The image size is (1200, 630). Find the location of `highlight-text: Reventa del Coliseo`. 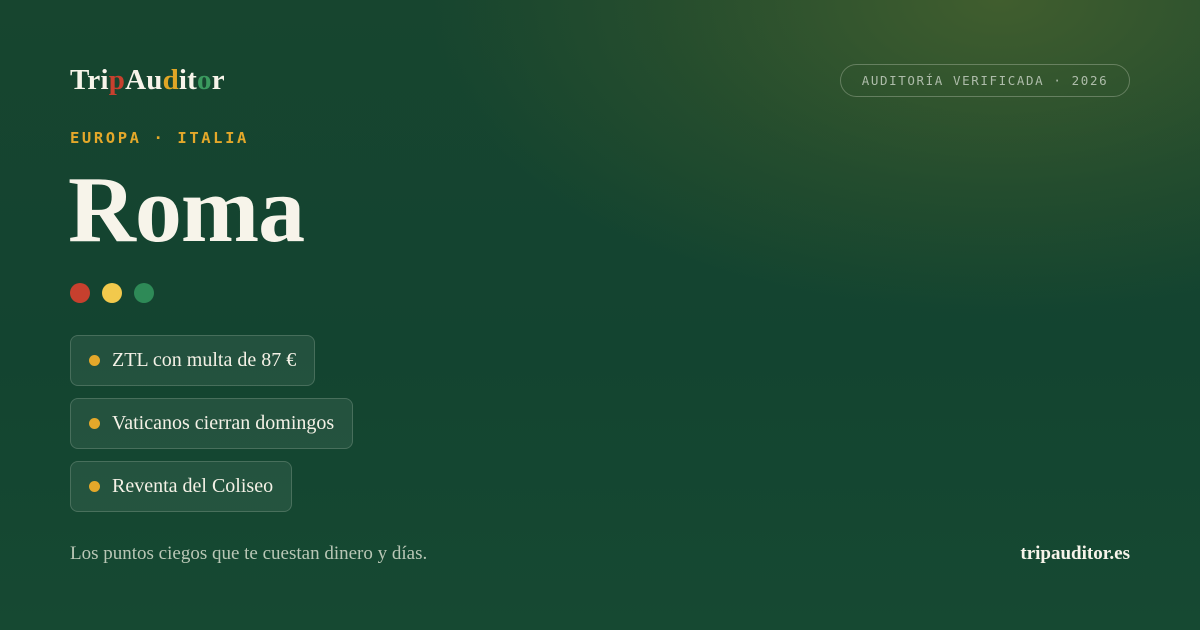

highlight-text: Reventa del Coliseo is located at coordinates (193, 486).